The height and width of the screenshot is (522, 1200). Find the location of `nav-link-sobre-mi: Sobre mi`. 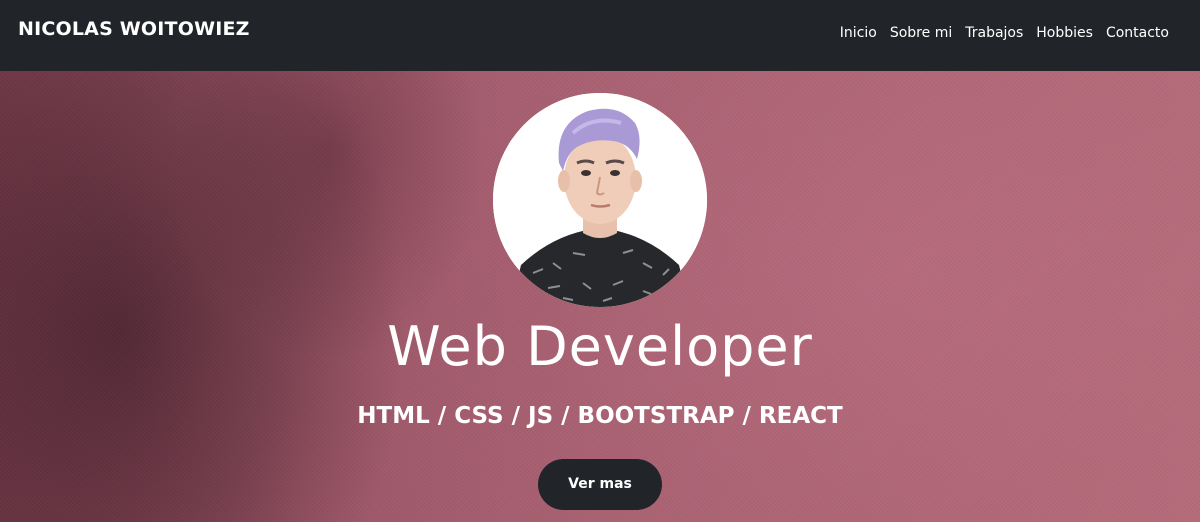

nav-link-sobre-mi: Sobre mi is located at coordinates (921, 33).